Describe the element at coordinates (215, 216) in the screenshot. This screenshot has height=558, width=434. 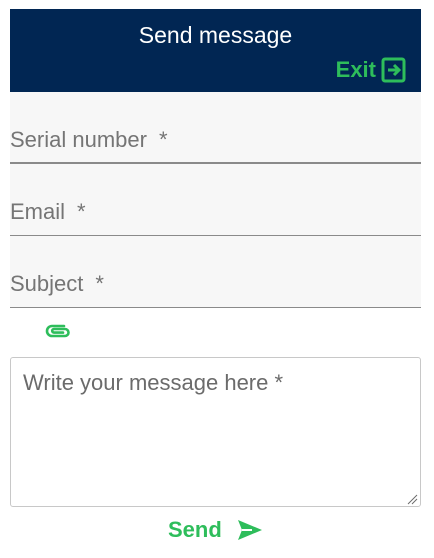
I see `email-input` at that location.